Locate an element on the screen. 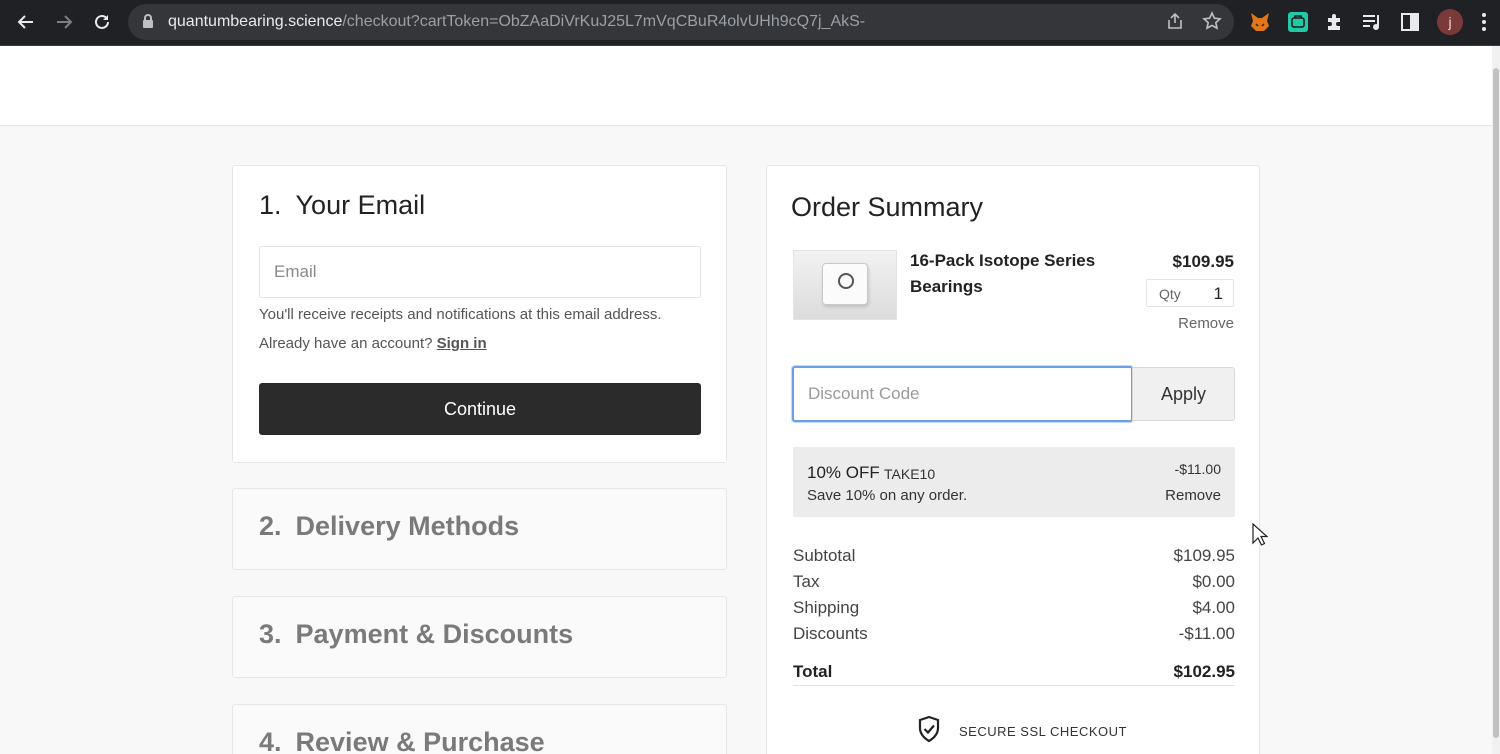 Image resolution: width=1500 pixels, height=754 pixels. qty-label: Qty is located at coordinates (1170, 294).